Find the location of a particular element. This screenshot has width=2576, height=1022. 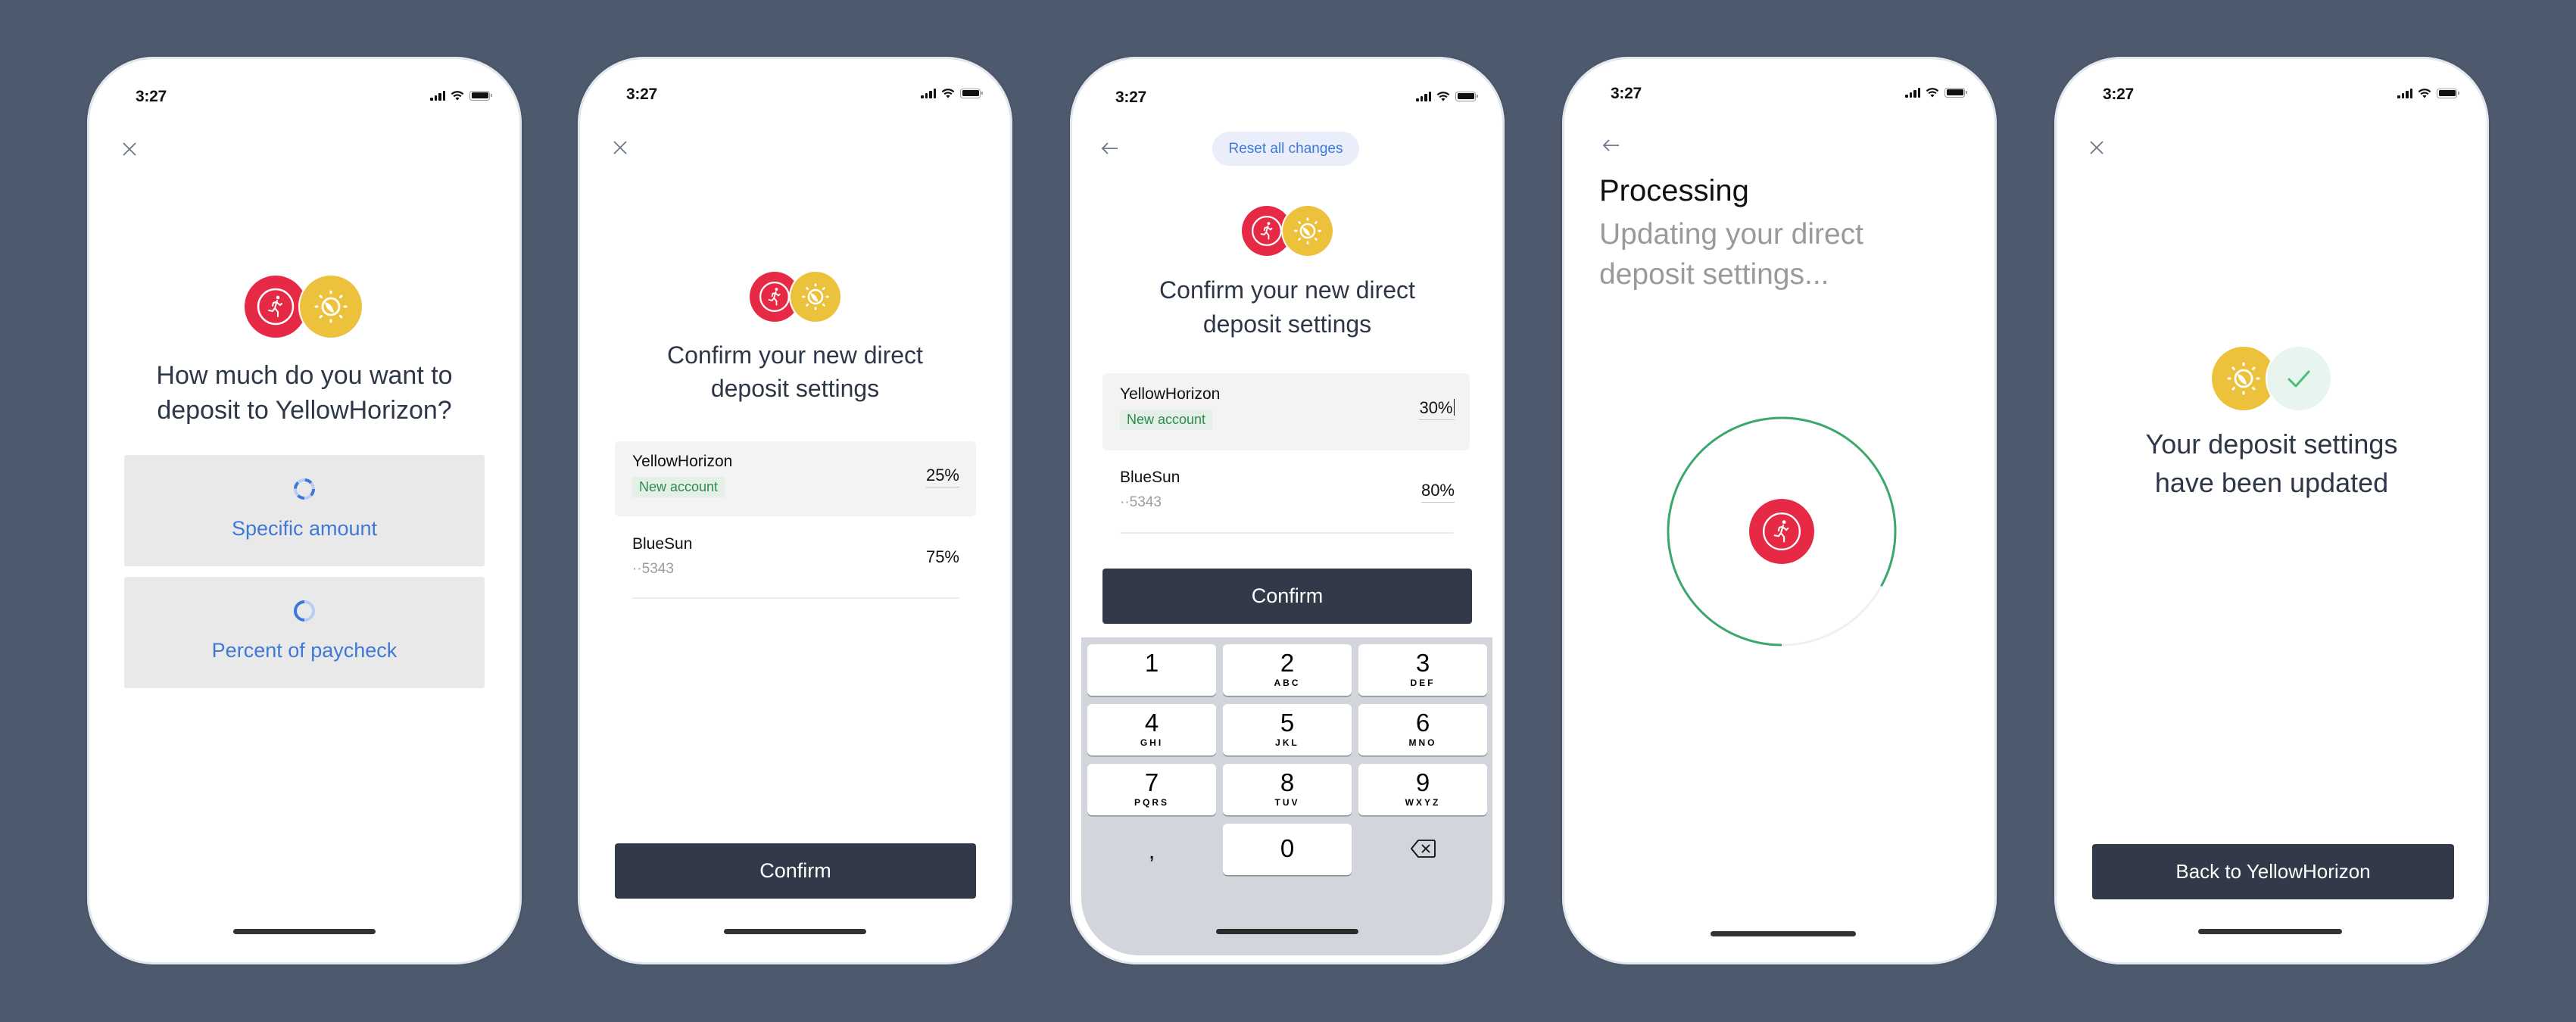

key-2: 2 ABC is located at coordinates (1287, 670).